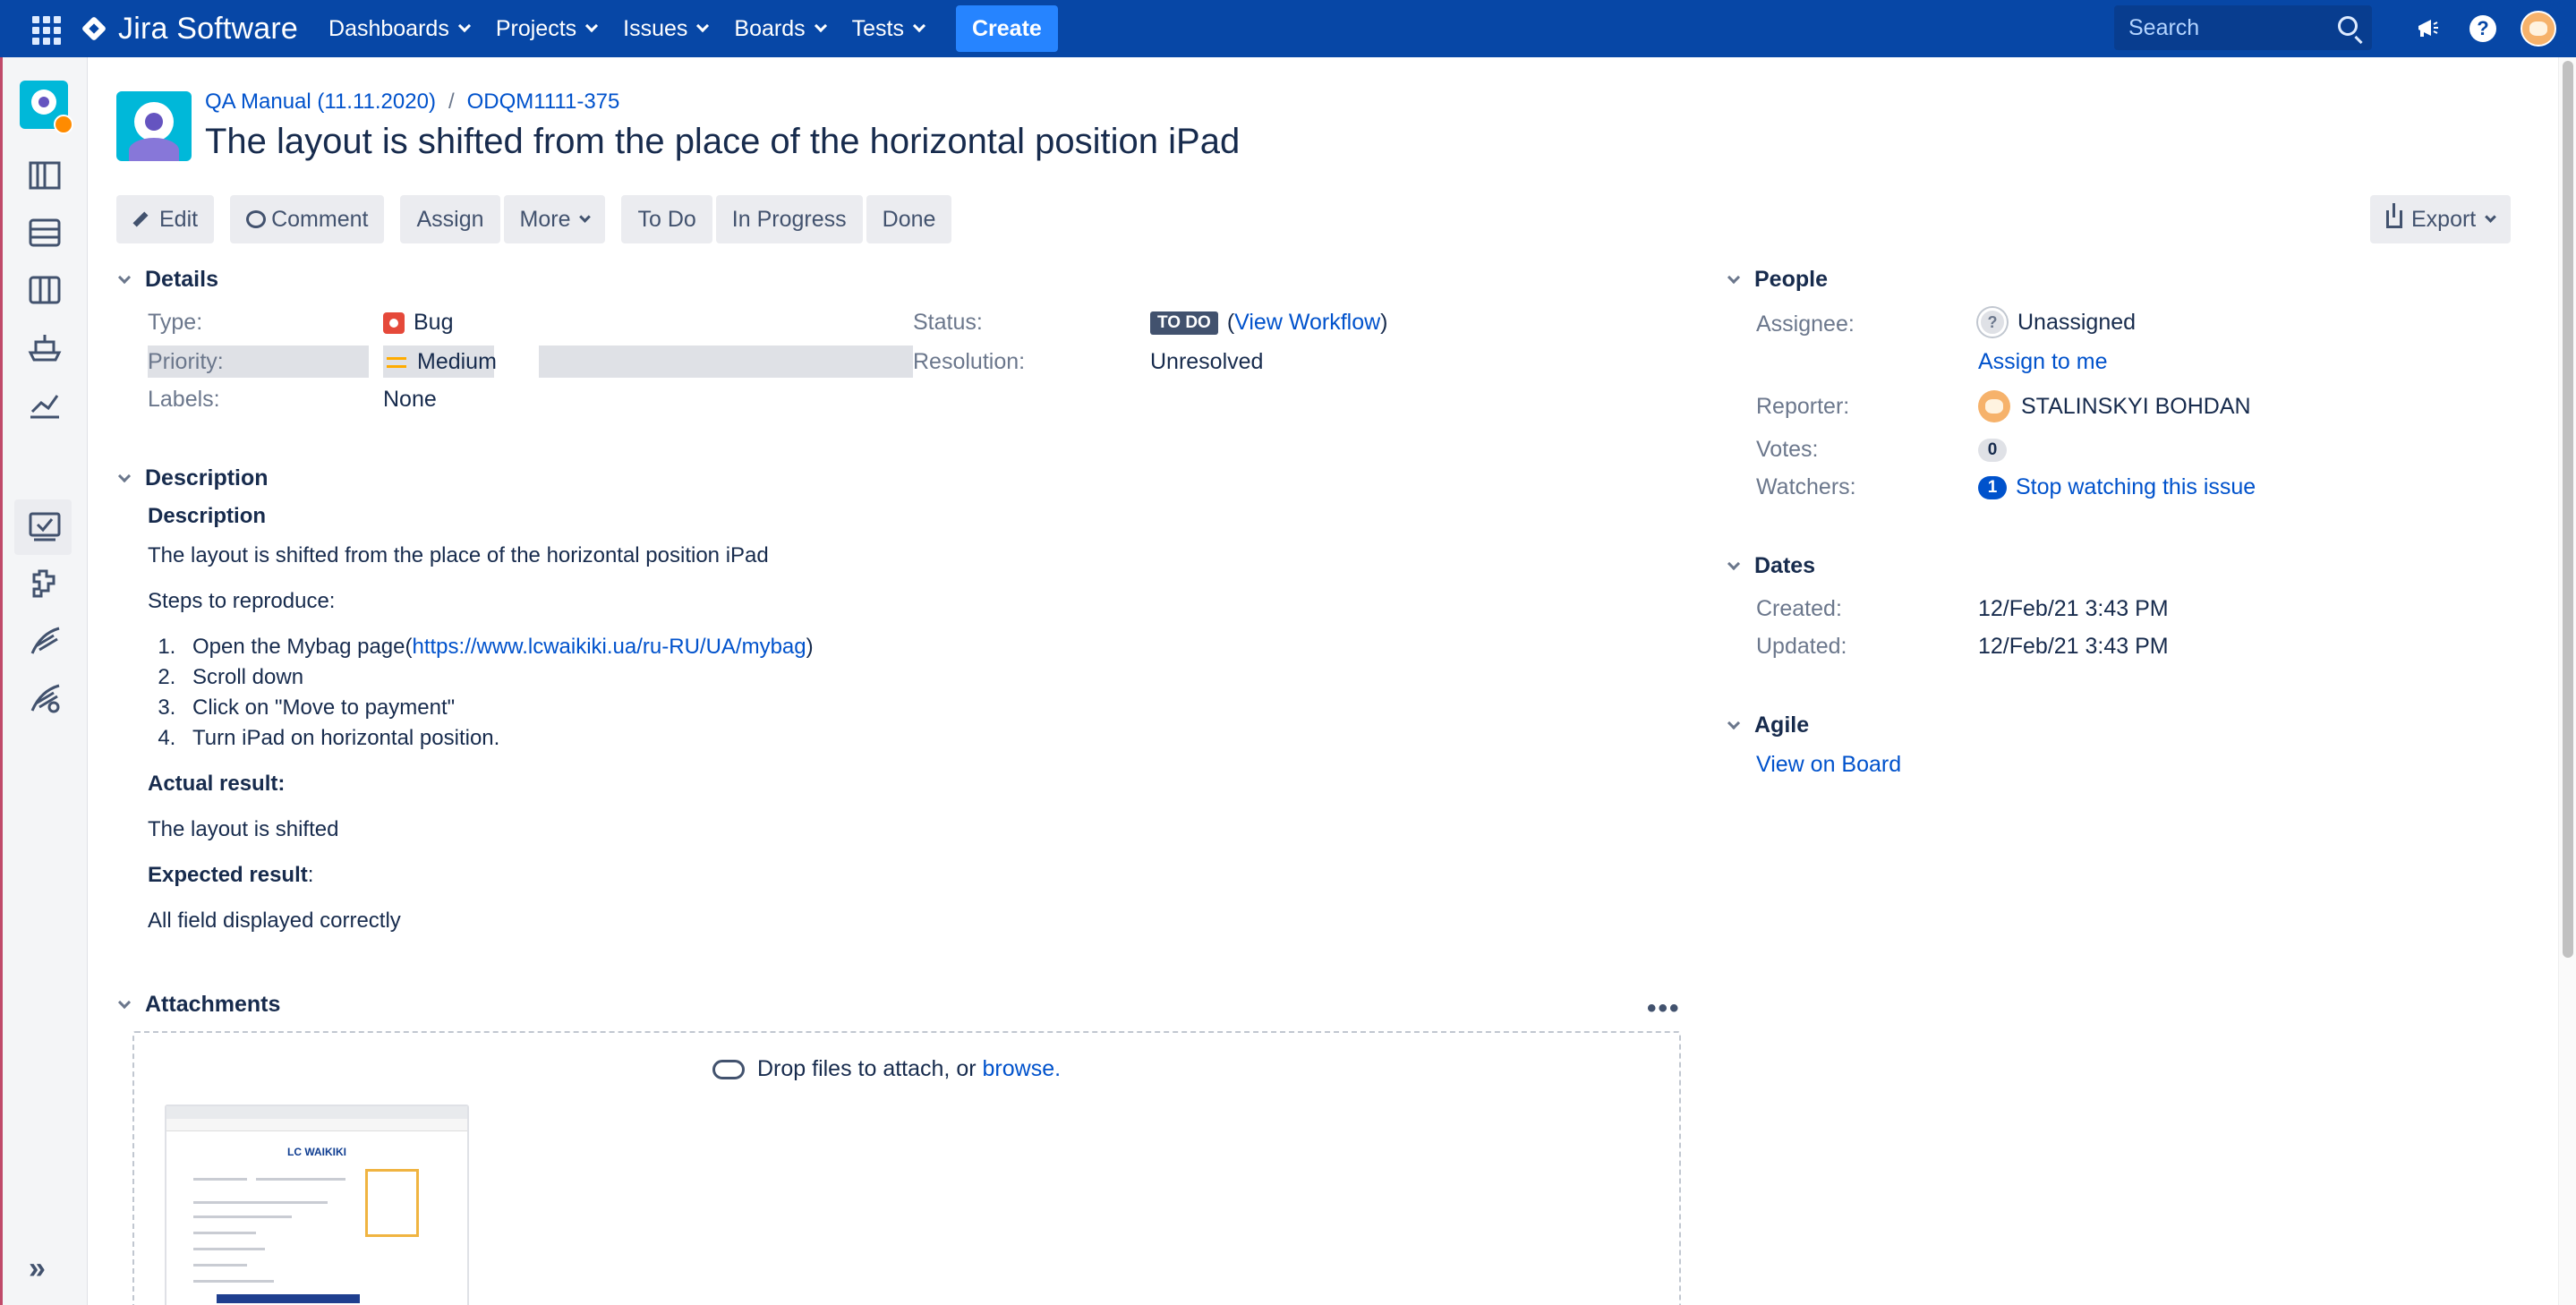 The height and width of the screenshot is (1305, 2576). Describe the element at coordinates (2136, 487) in the screenshot. I see `stop-watching-link: Stop watching this issue` at that location.